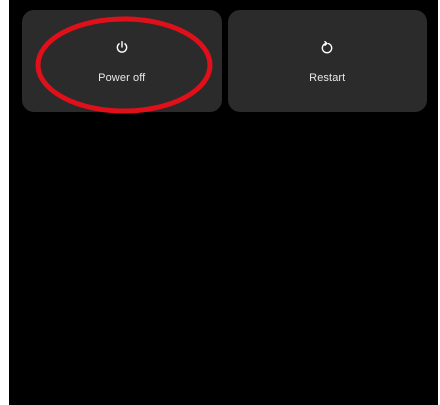 This screenshot has height=405, width=440. What do you see at coordinates (122, 61) in the screenshot?
I see `power-off-button: Power off` at bounding box center [122, 61].